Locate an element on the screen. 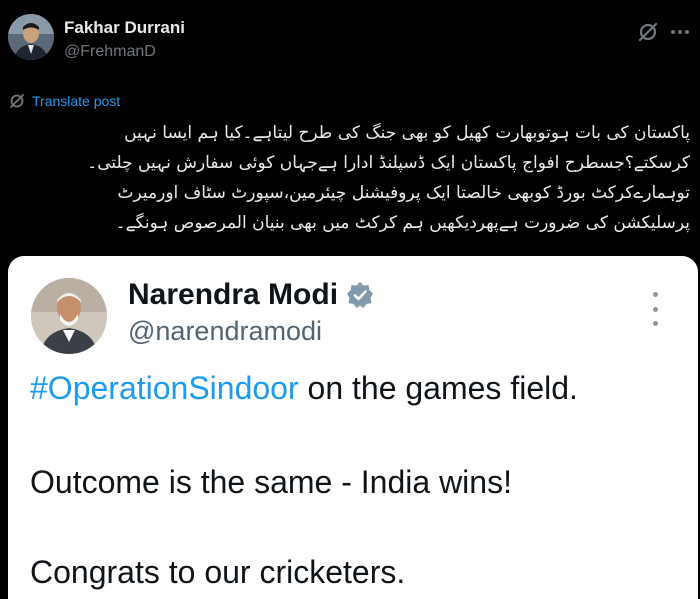  quoted-author-avatar is located at coordinates (69, 316).